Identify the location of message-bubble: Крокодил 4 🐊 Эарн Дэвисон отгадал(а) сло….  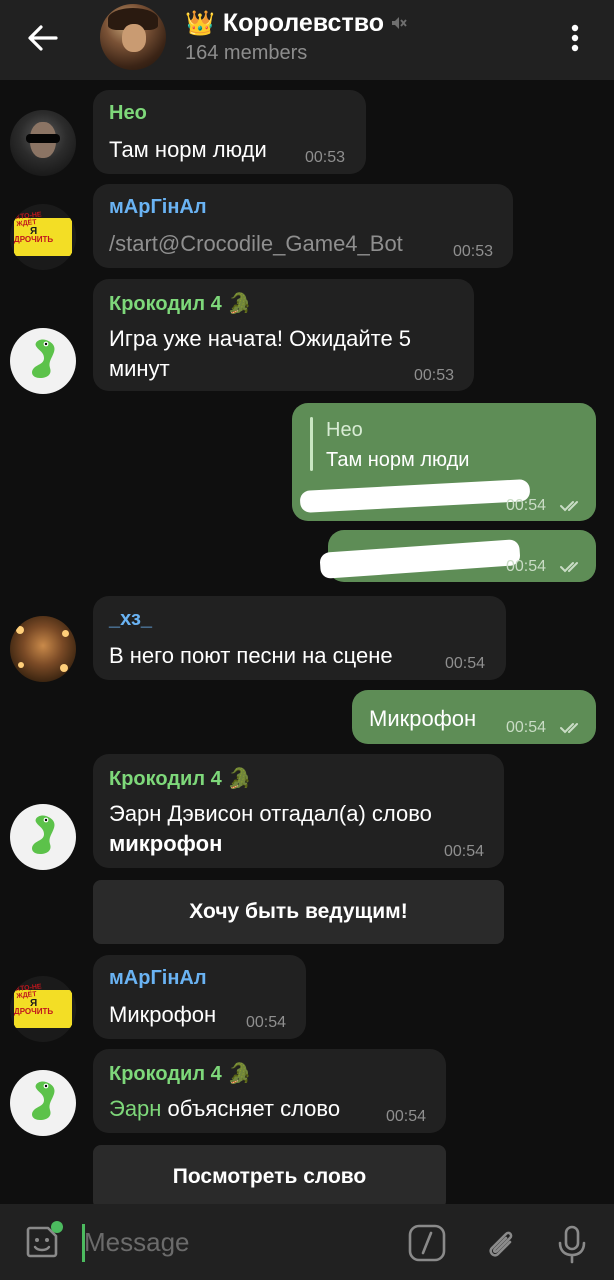
(298, 811).